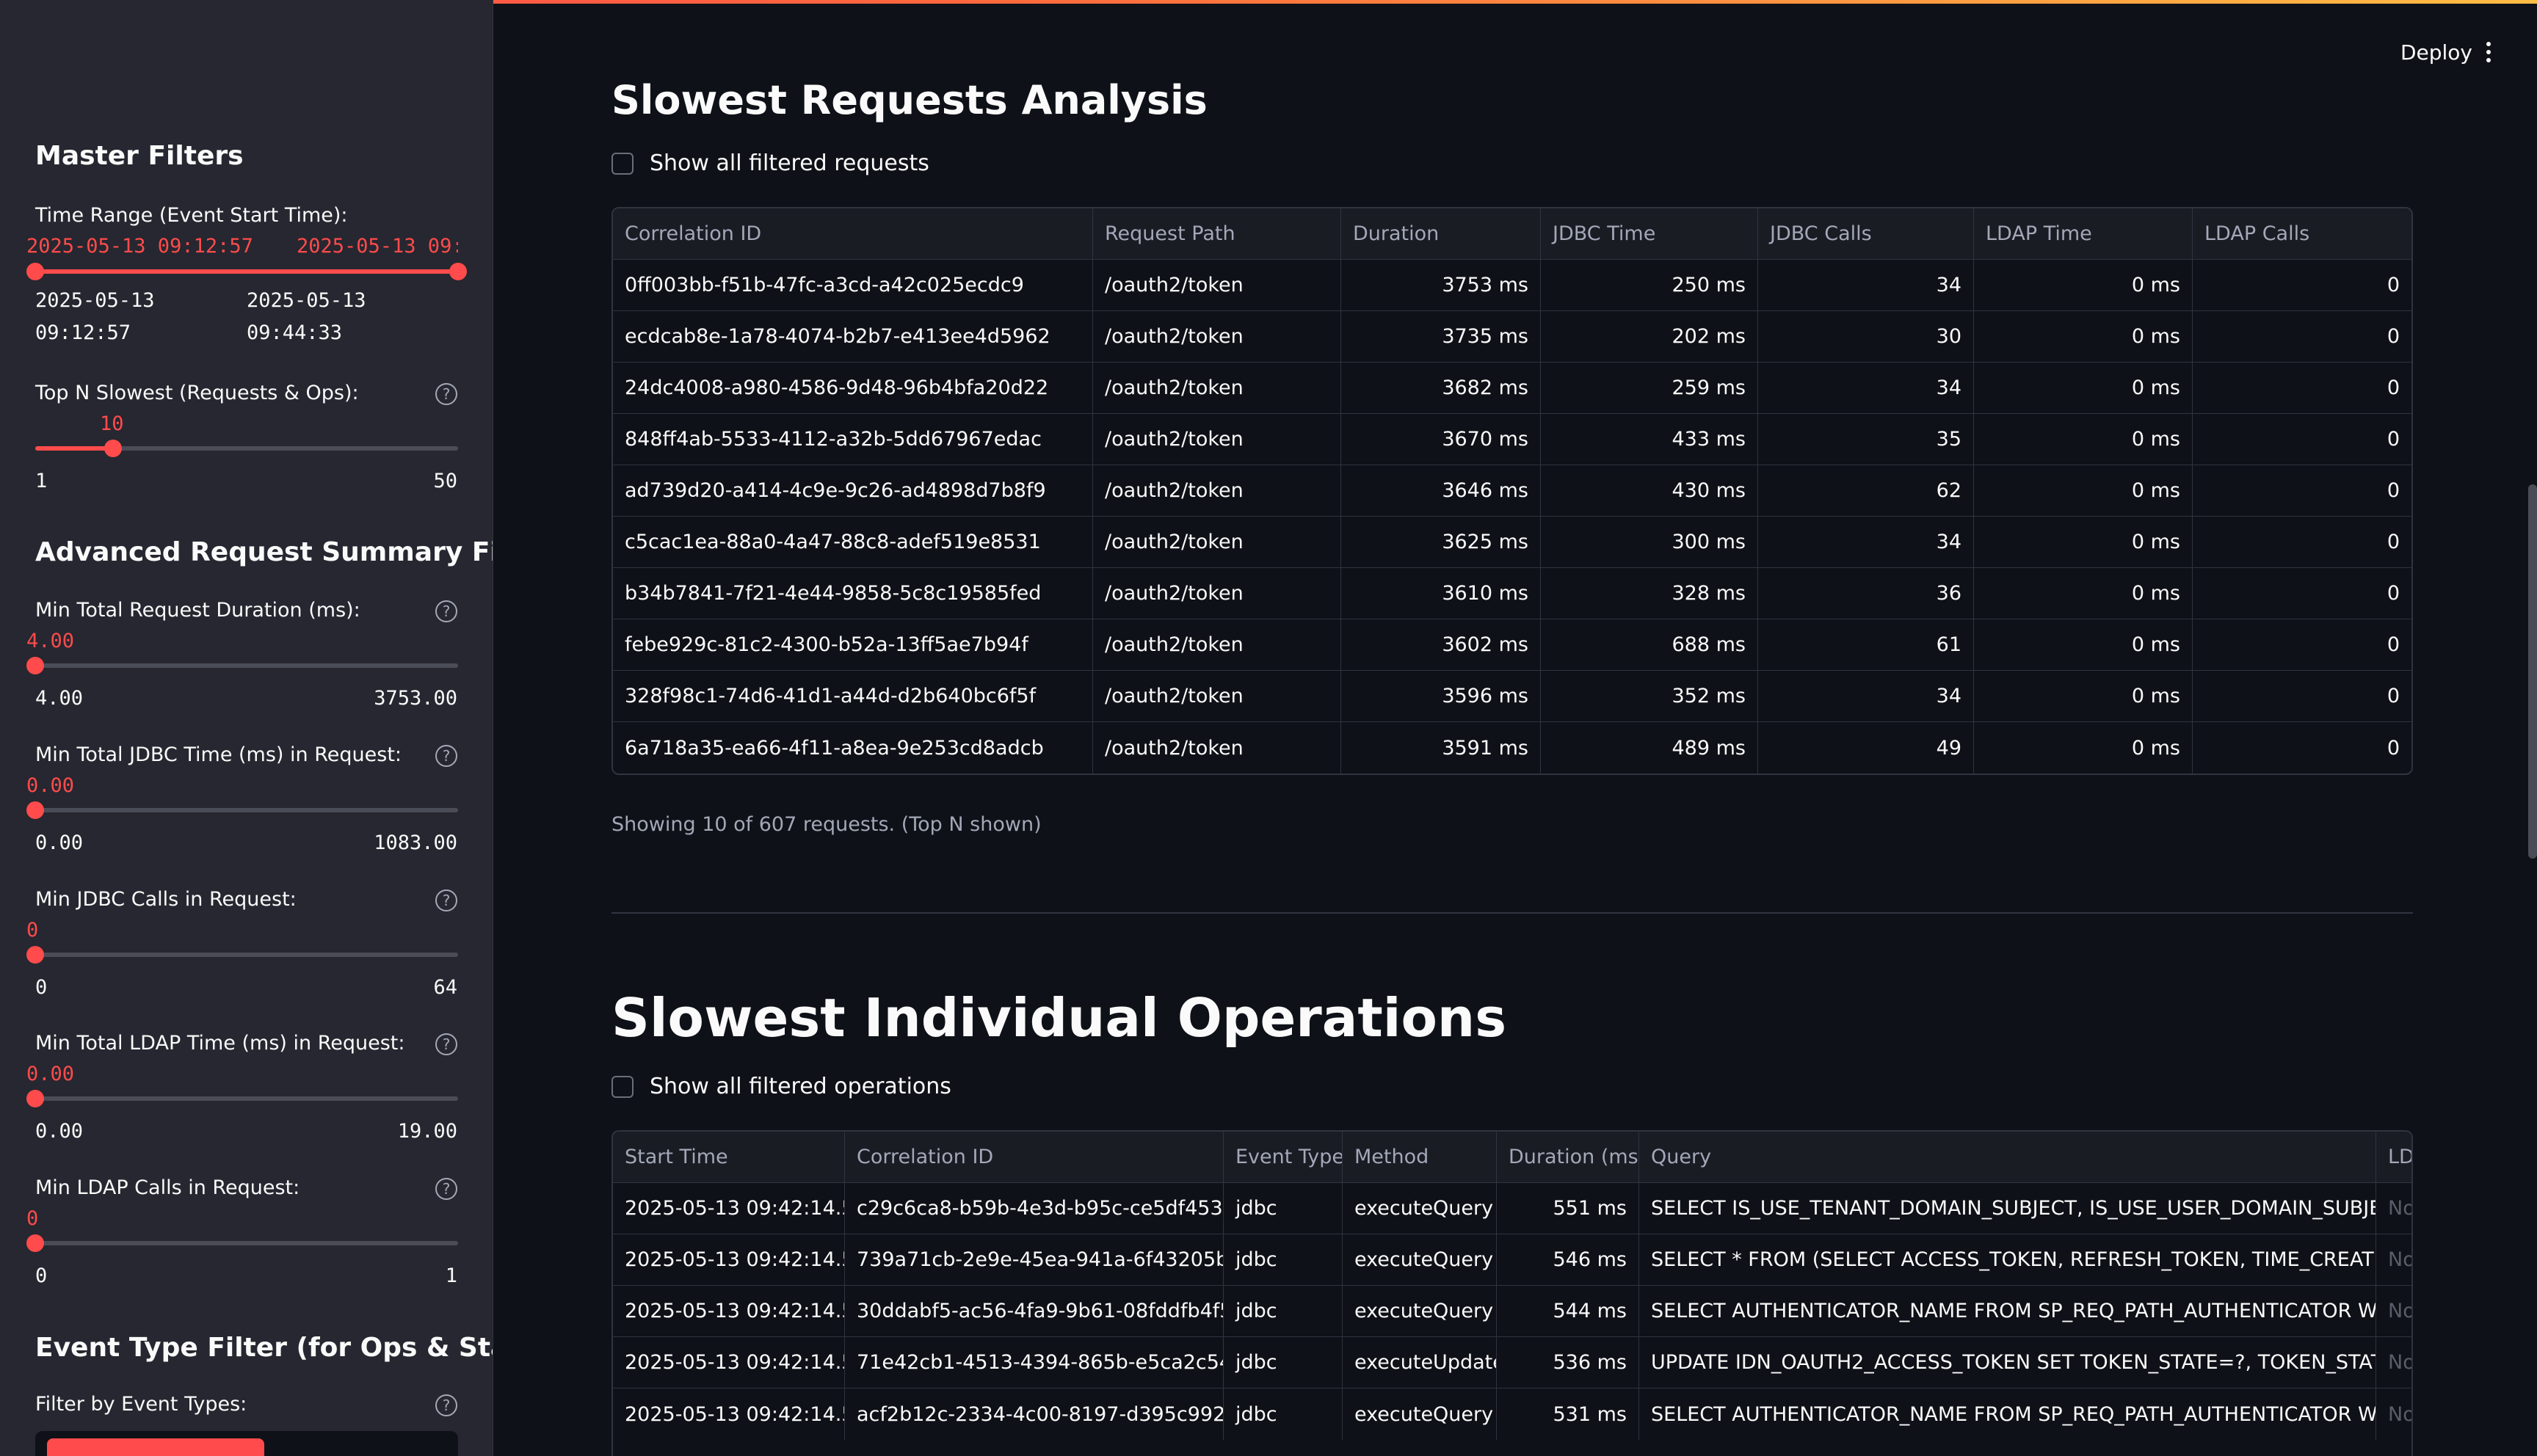 This screenshot has height=1456, width=2537. Describe the element at coordinates (2083, 233) in the screenshot. I see `column-header: LDAP Time` at that location.